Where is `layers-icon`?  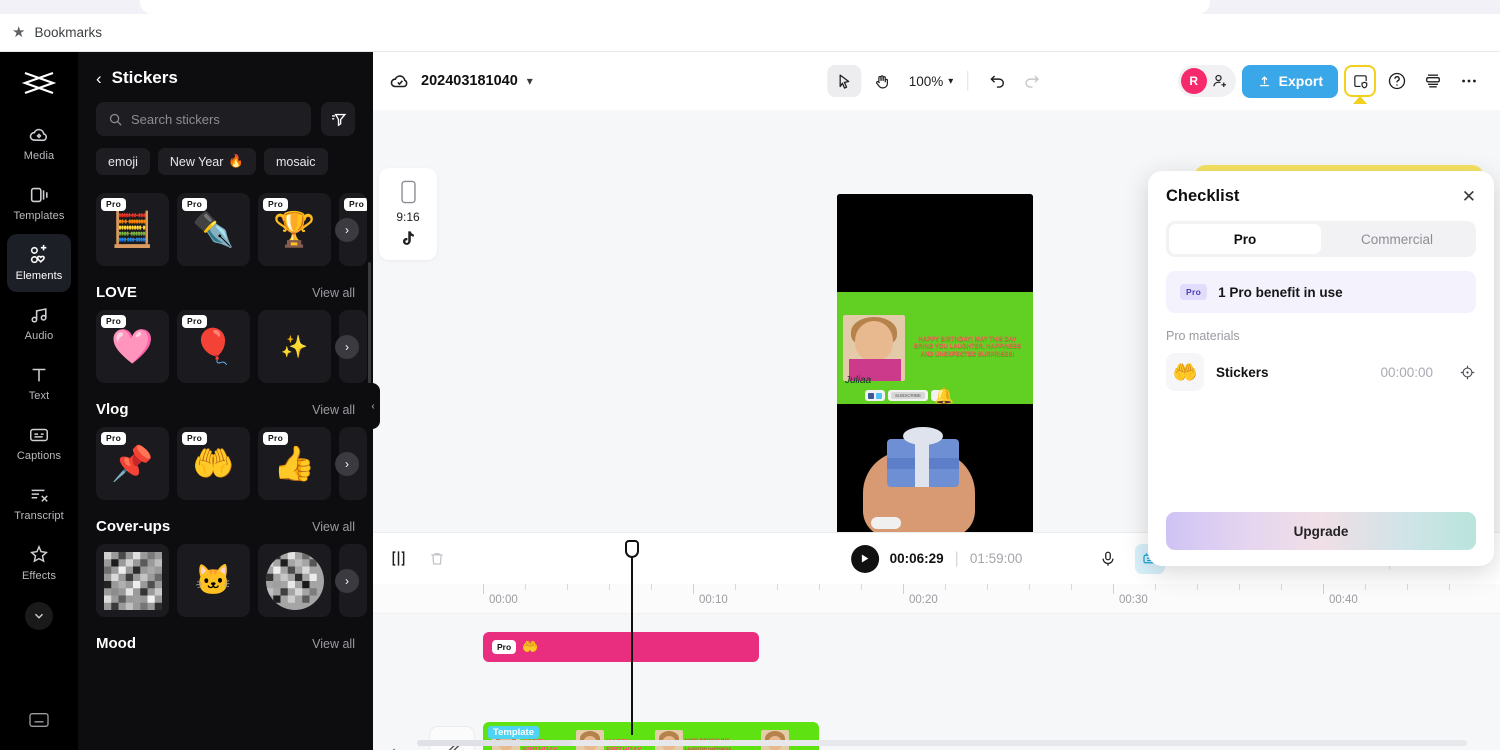 layers-icon is located at coordinates (1433, 81).